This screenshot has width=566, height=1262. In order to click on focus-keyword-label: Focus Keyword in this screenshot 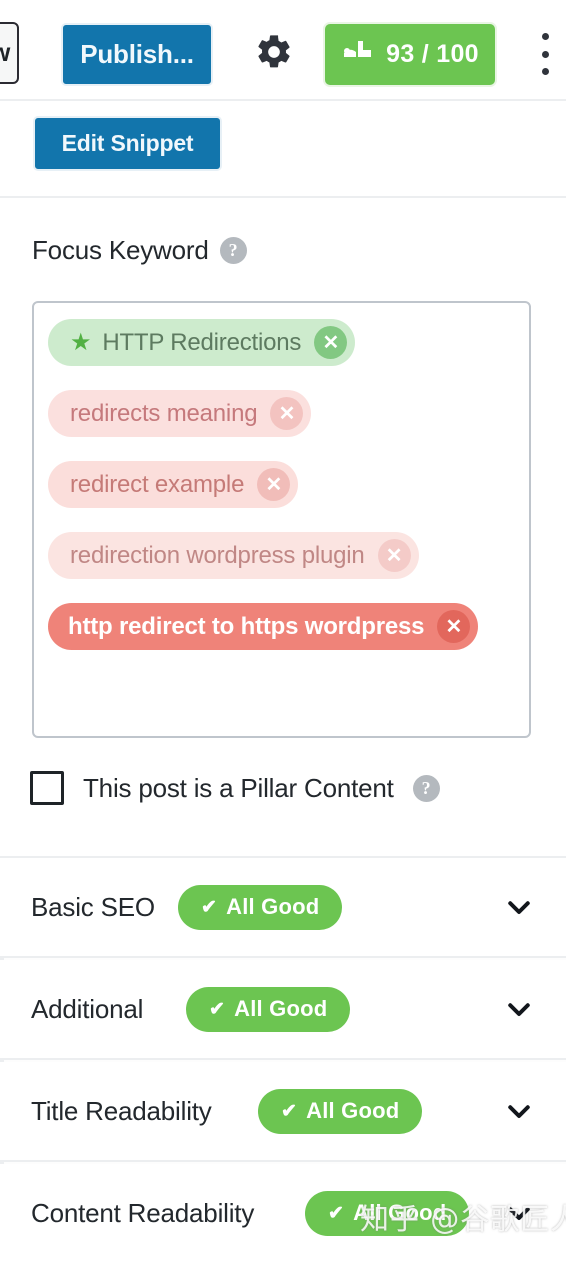, I will do `click(120, 250)`.